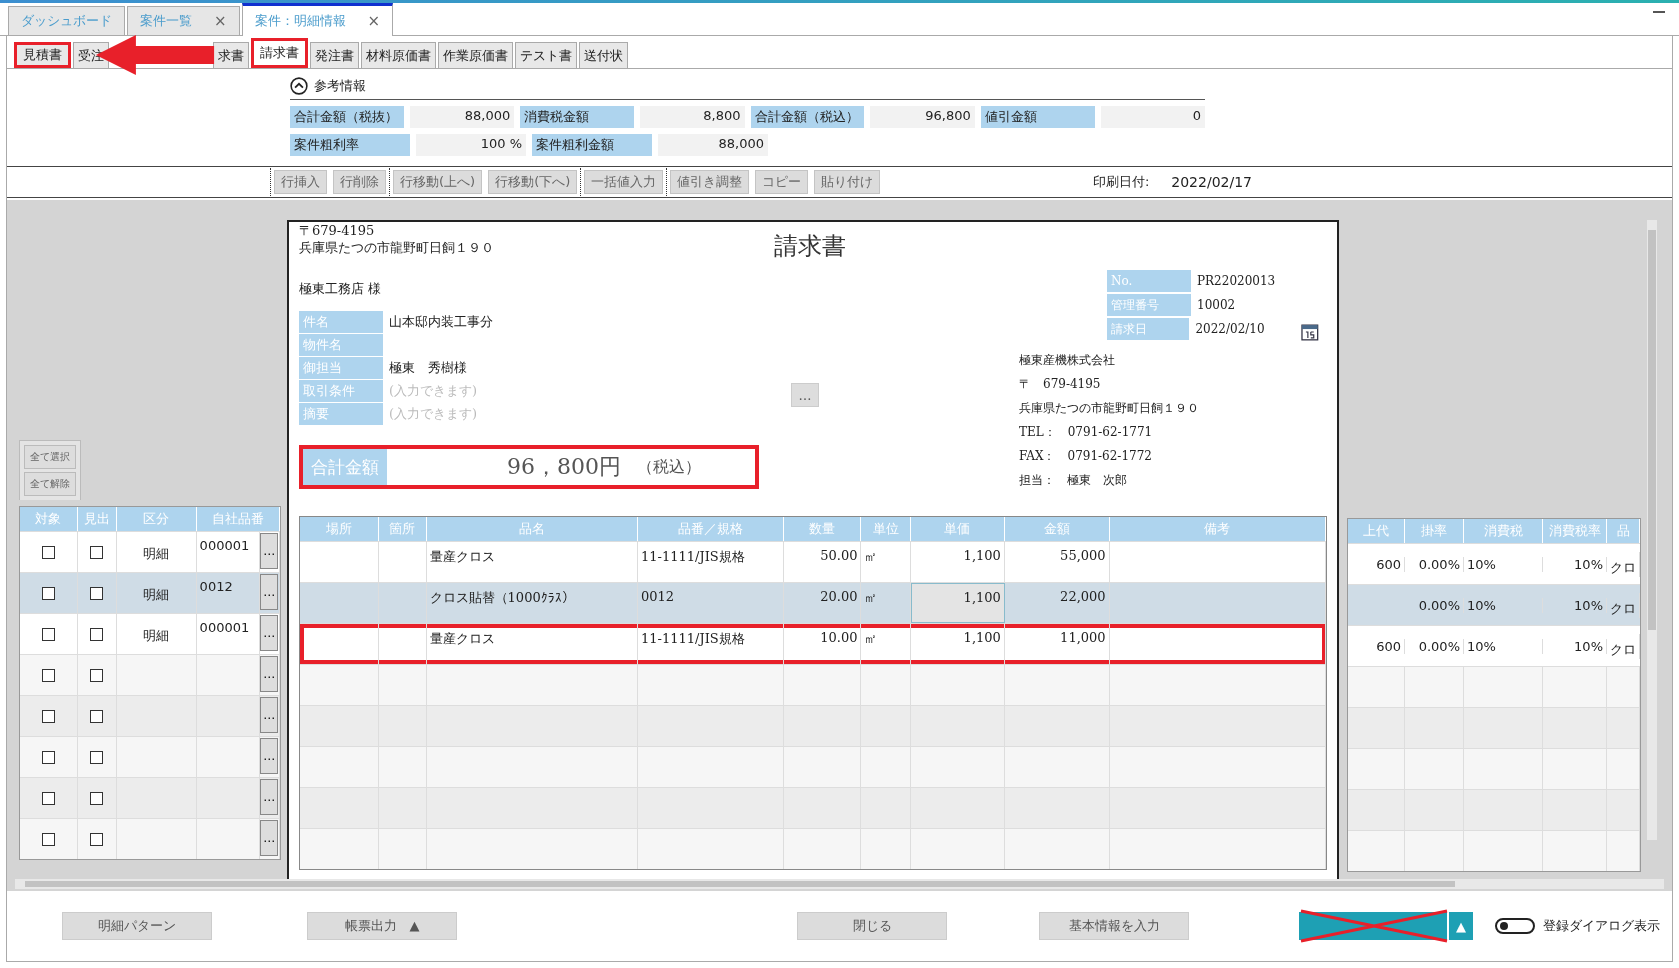 This screenshot has height=968, width=1679. I want to click on toolbar-button: 行挿入, so click(300, 182).